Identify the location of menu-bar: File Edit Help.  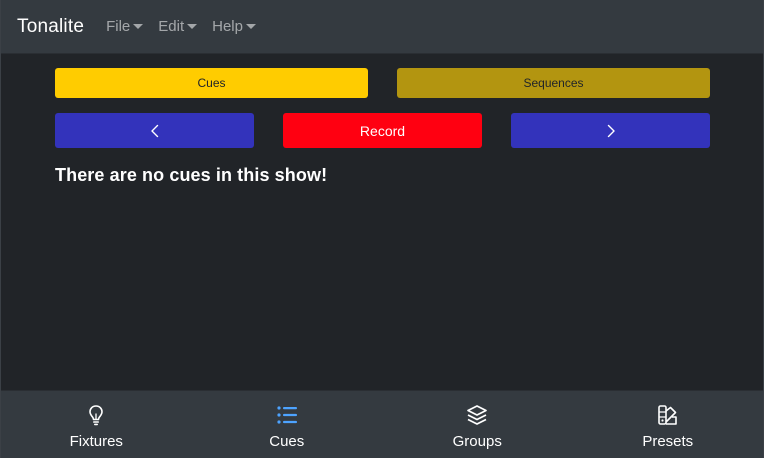
(188, 26).